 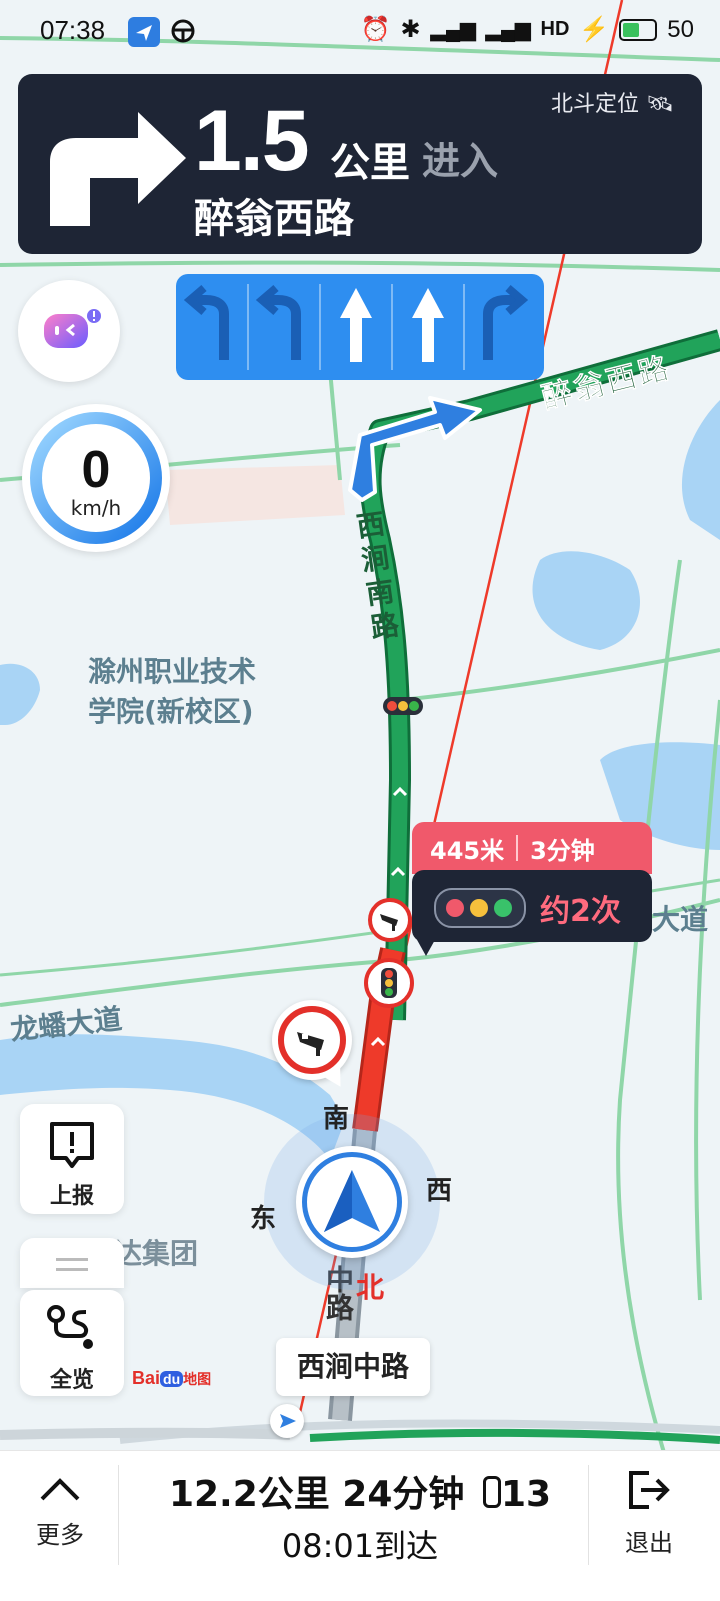 What do you see at coordinates (460, 161) in the screenshot?
I see `turn-action: 进入` at bounding box center [460, 161].